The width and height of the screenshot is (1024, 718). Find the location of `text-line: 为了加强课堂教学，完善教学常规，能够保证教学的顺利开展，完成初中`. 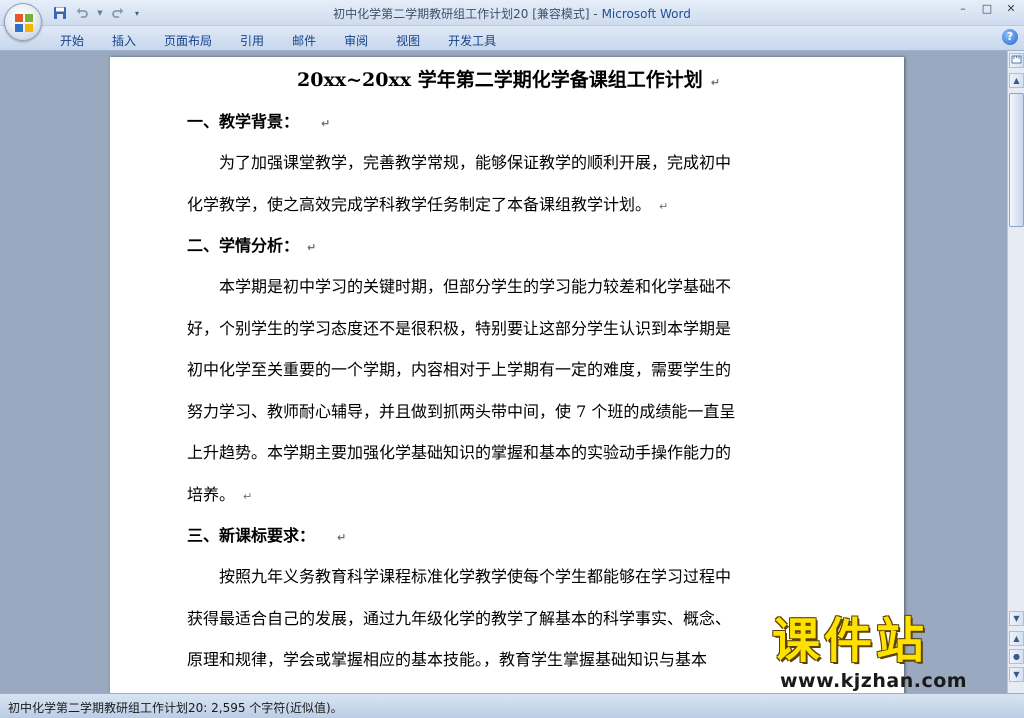

text-line: 为了加强课堂教学，完善教学常规，能够保证教学的顺利开展，完成初中 is located at coordinates (475, 162).